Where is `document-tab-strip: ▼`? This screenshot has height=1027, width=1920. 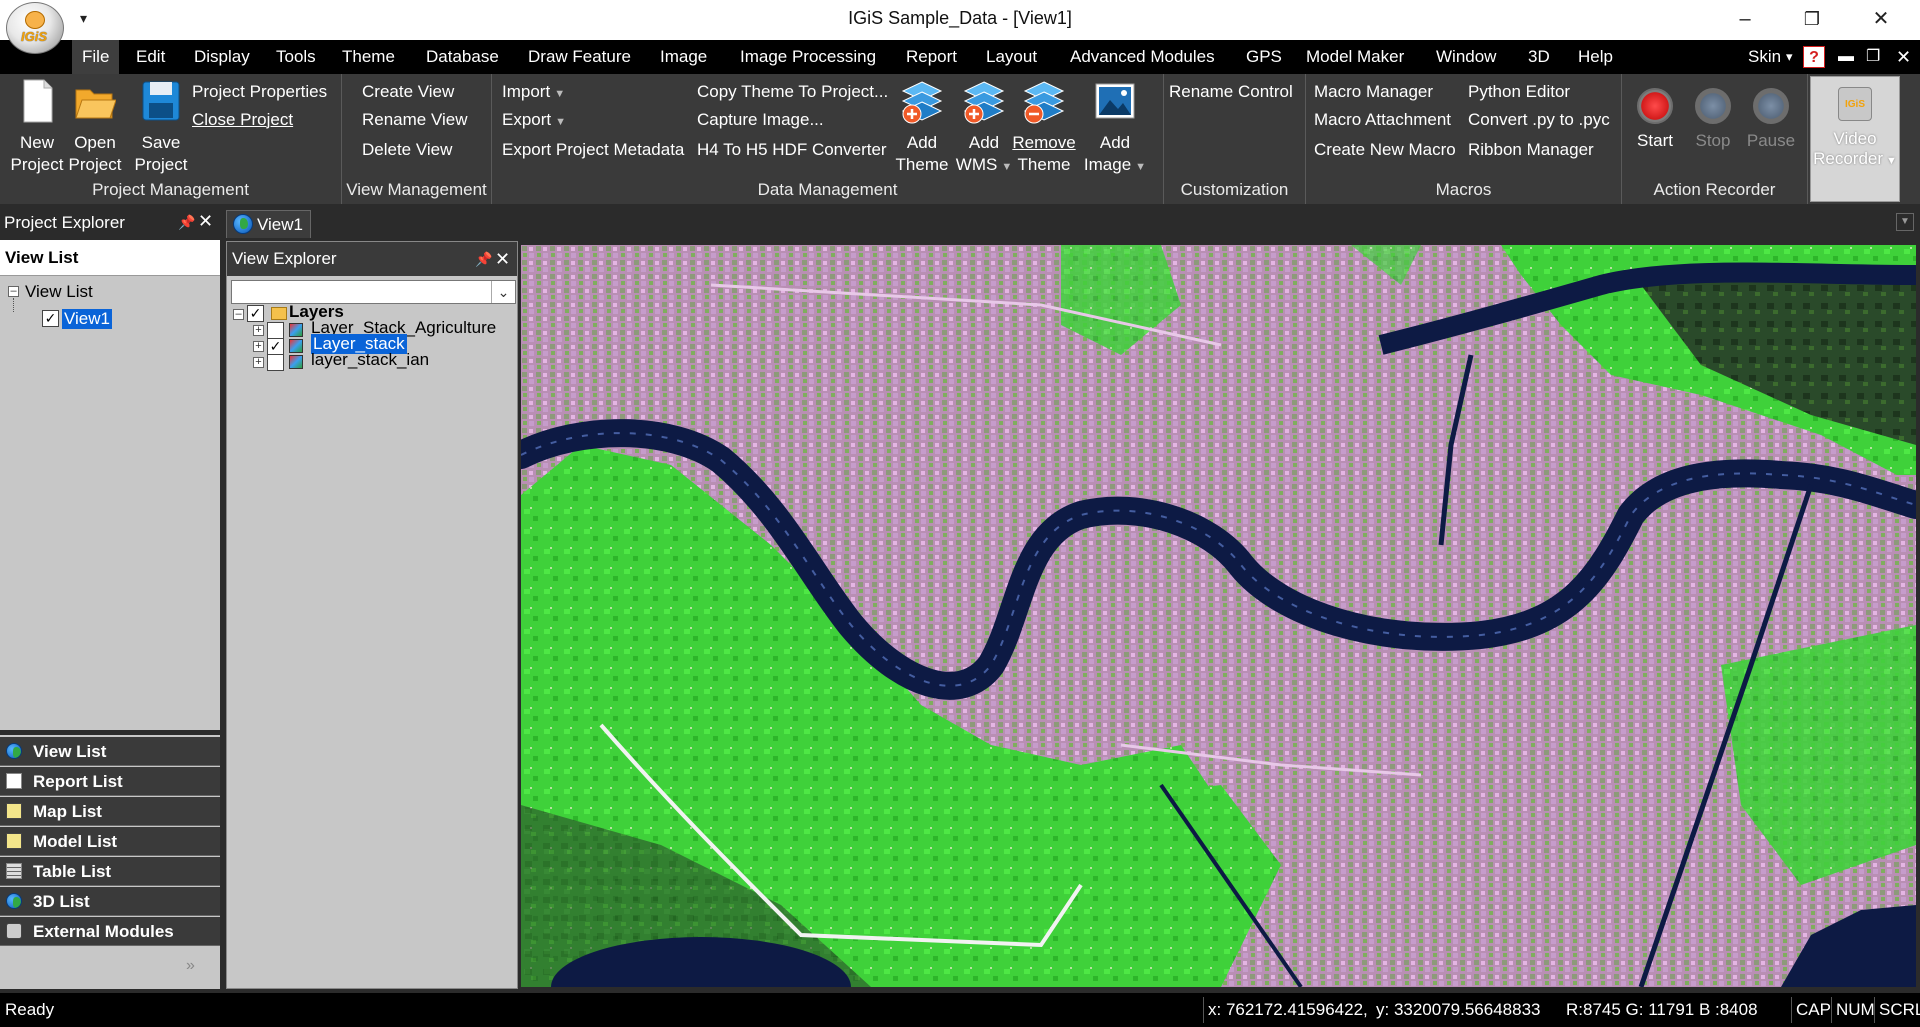 document-tab-strip: ▼ is located at coordinates (1071, 223).